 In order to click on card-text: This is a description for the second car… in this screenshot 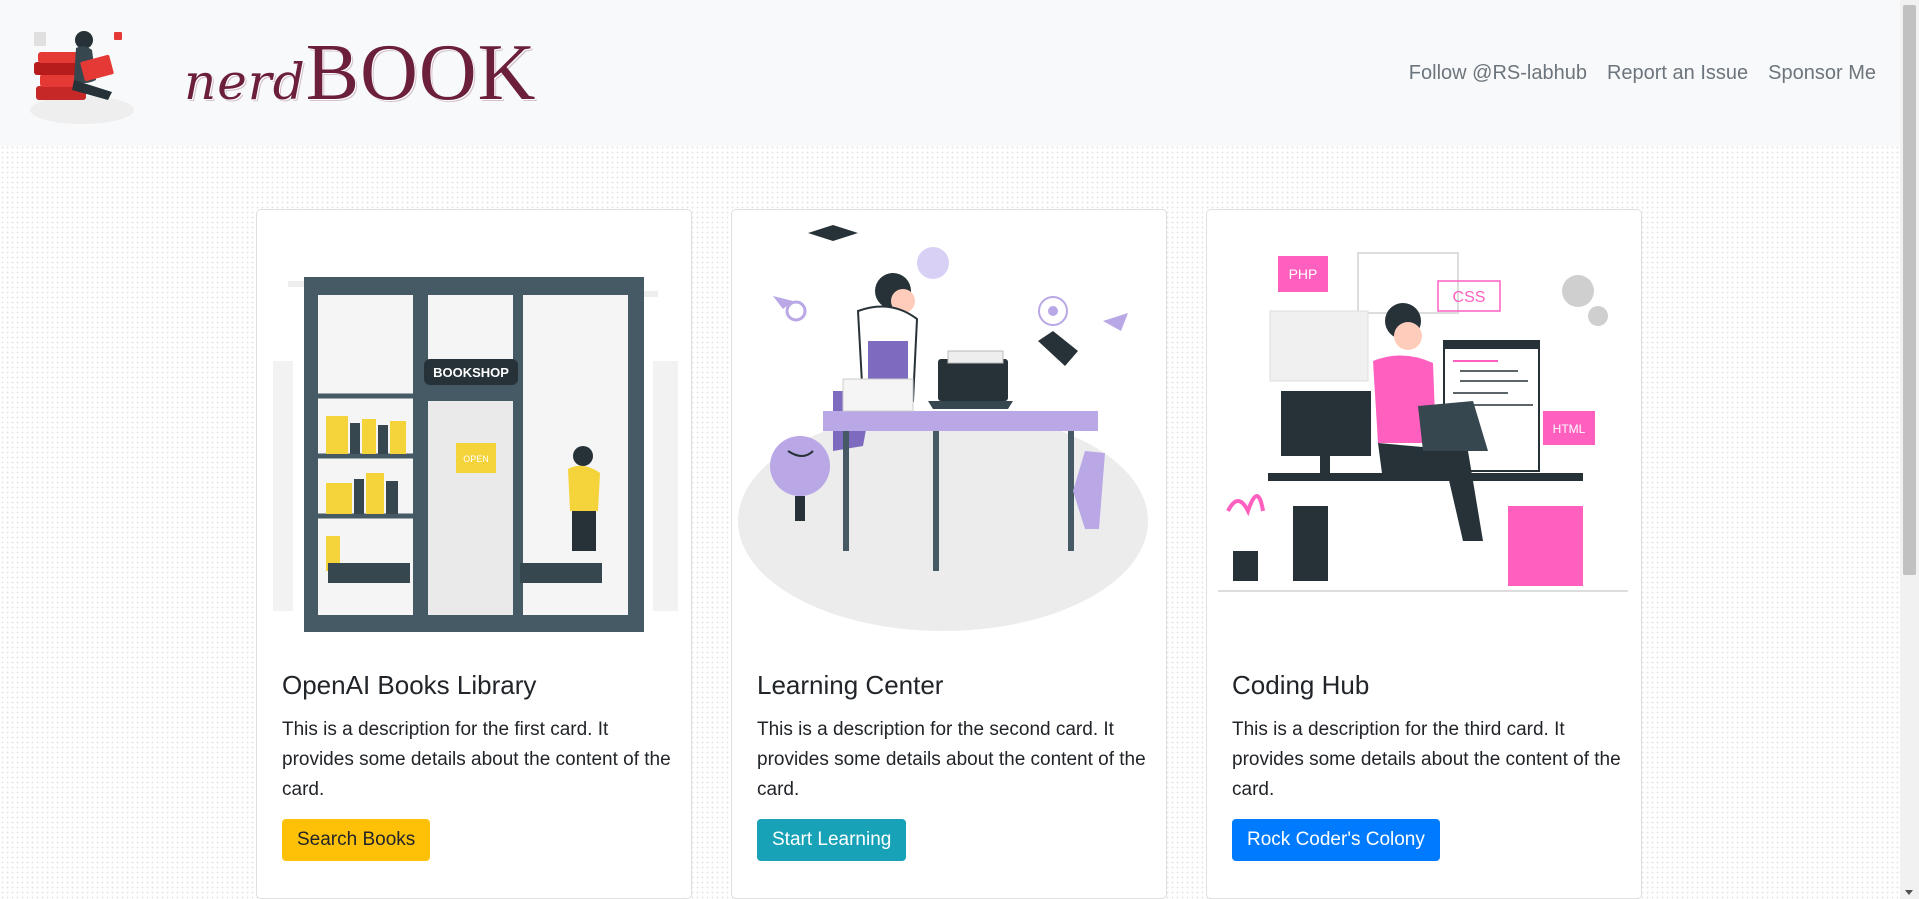, I will do `click(951, 759)`.